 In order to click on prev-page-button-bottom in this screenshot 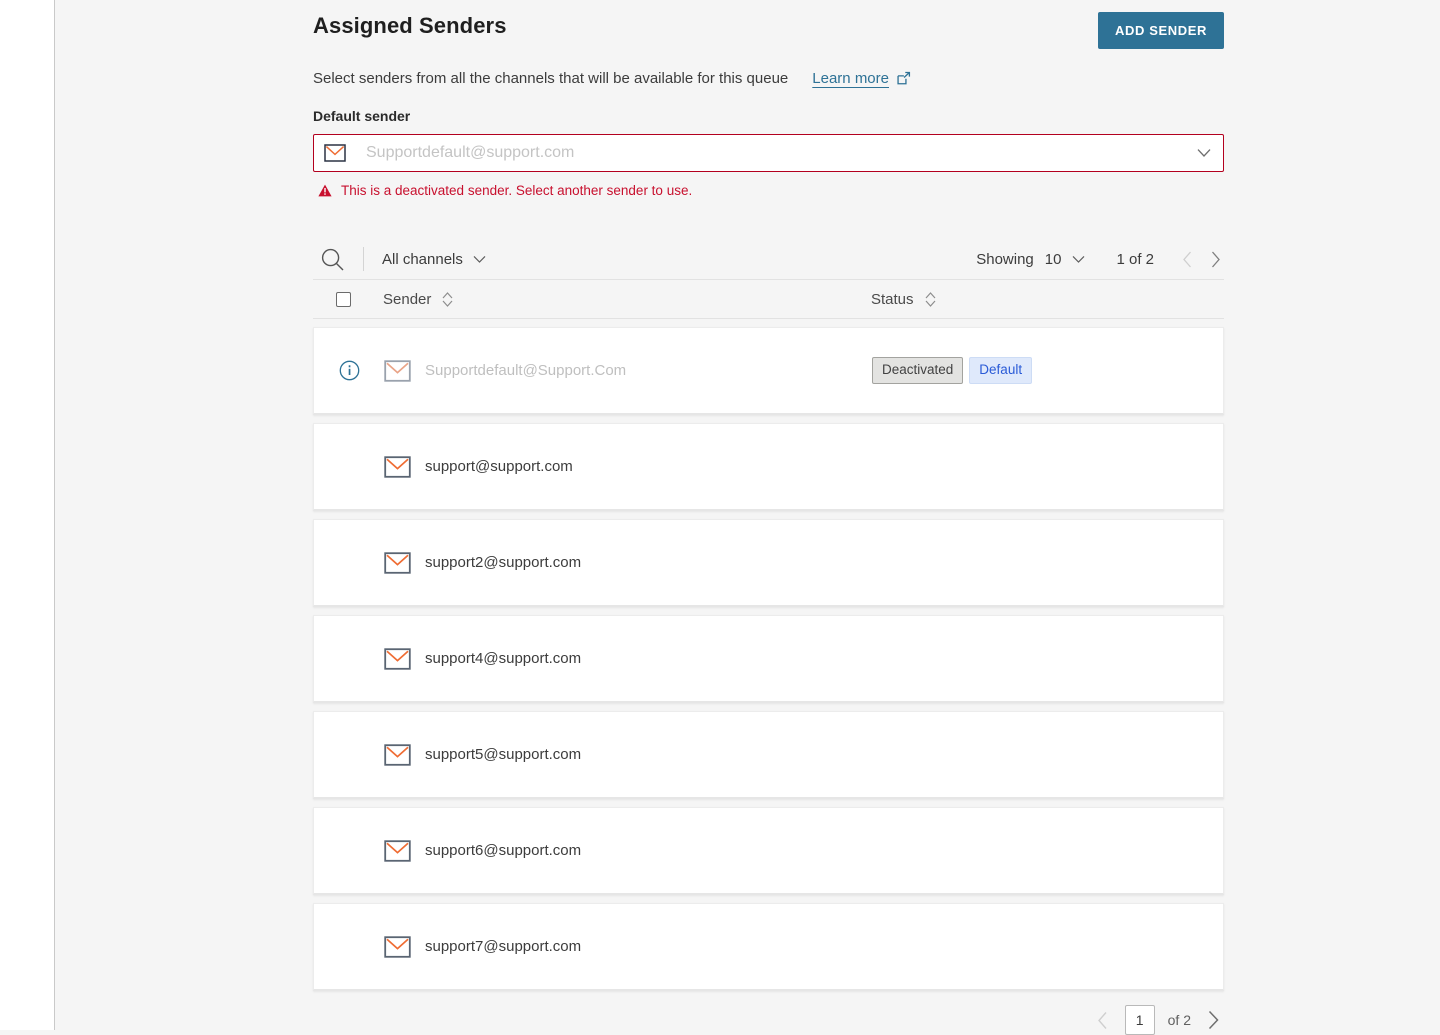, I will do `click(1103, 1020)`.